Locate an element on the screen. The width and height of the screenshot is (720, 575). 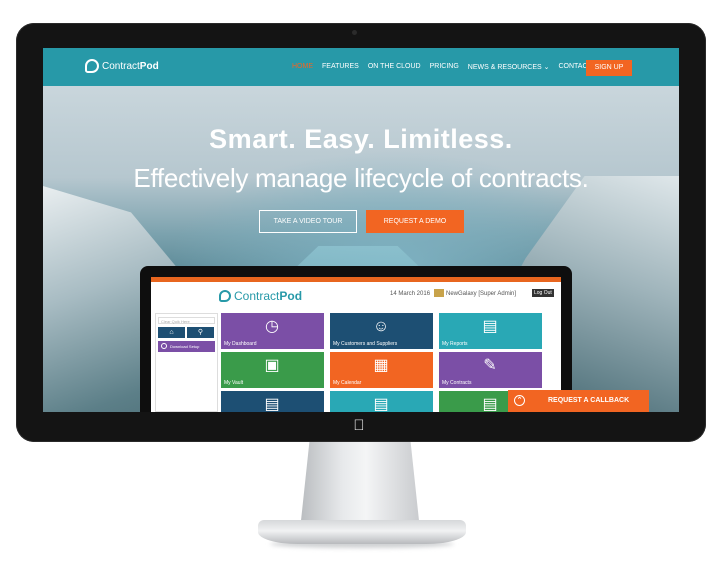
app-sidebar: Clear Quik Here ⌂ ⚲ Download Setup is located at coordinates (186, 362).